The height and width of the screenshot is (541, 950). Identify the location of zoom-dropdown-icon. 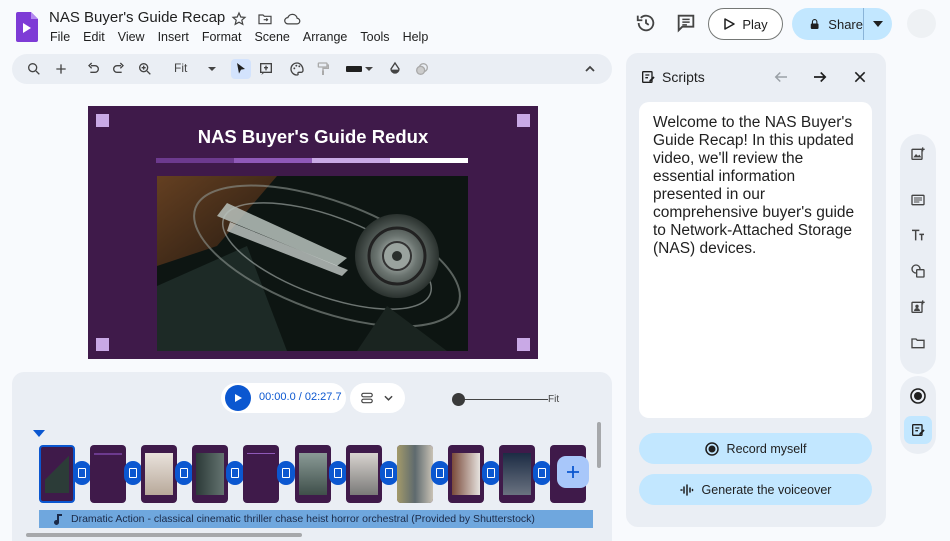
(212, 69).